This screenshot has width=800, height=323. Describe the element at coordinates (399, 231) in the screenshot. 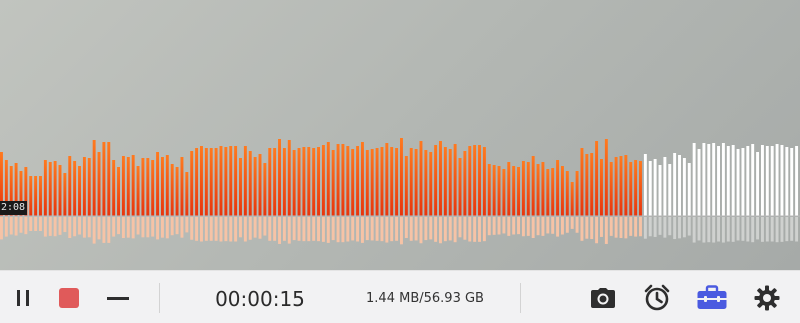

I see `waveform-reflection` at that location.